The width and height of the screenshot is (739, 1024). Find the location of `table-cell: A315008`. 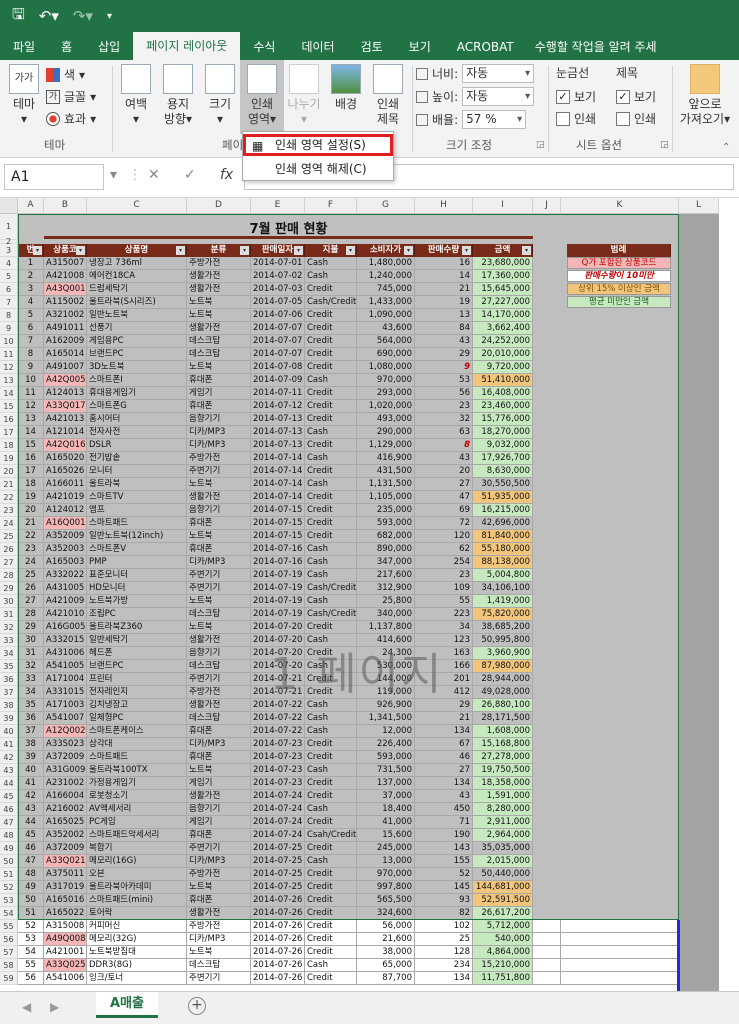

table-cell: A315008 is located at coordinates (65, 926).